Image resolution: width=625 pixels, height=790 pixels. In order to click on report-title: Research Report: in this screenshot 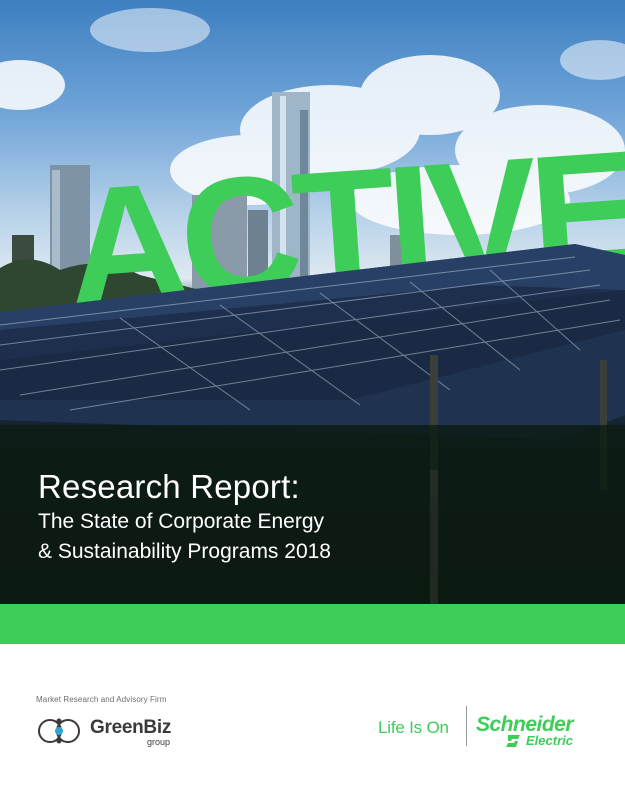, I will do `click(169, 486)`.